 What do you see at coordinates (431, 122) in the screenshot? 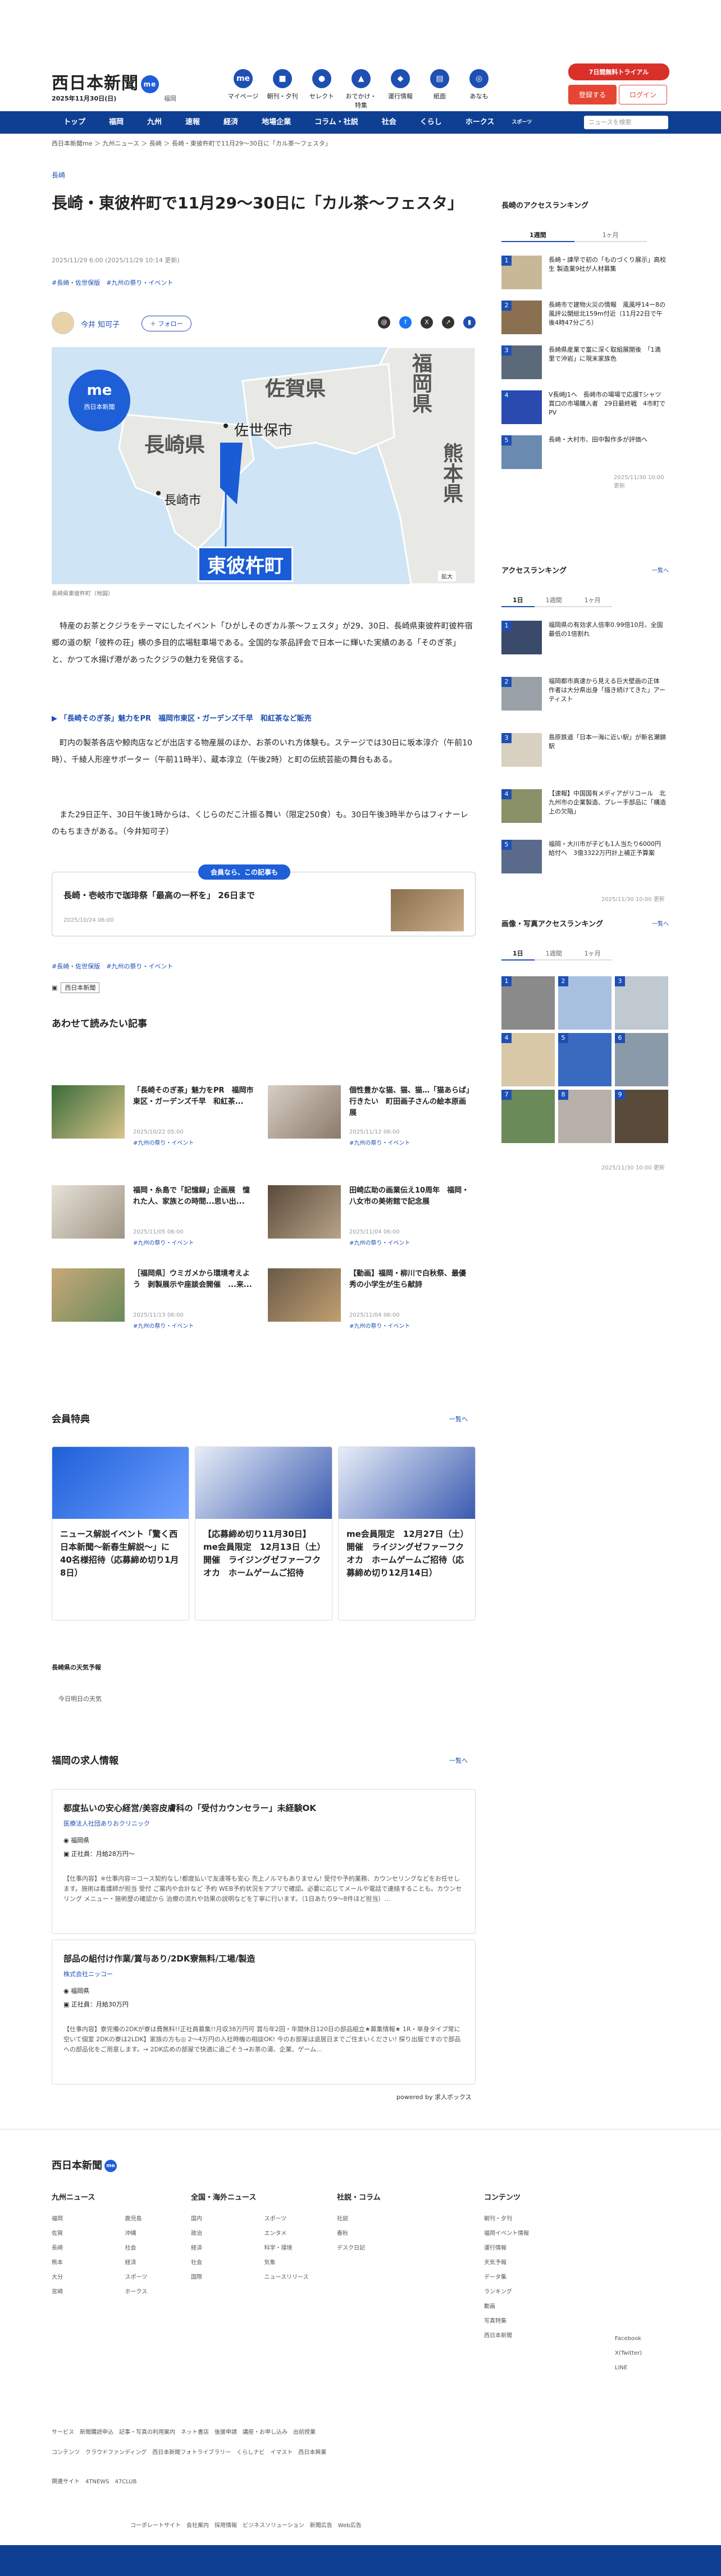
I see `nav-item-life: くらし` at bounding box center [431, 122].